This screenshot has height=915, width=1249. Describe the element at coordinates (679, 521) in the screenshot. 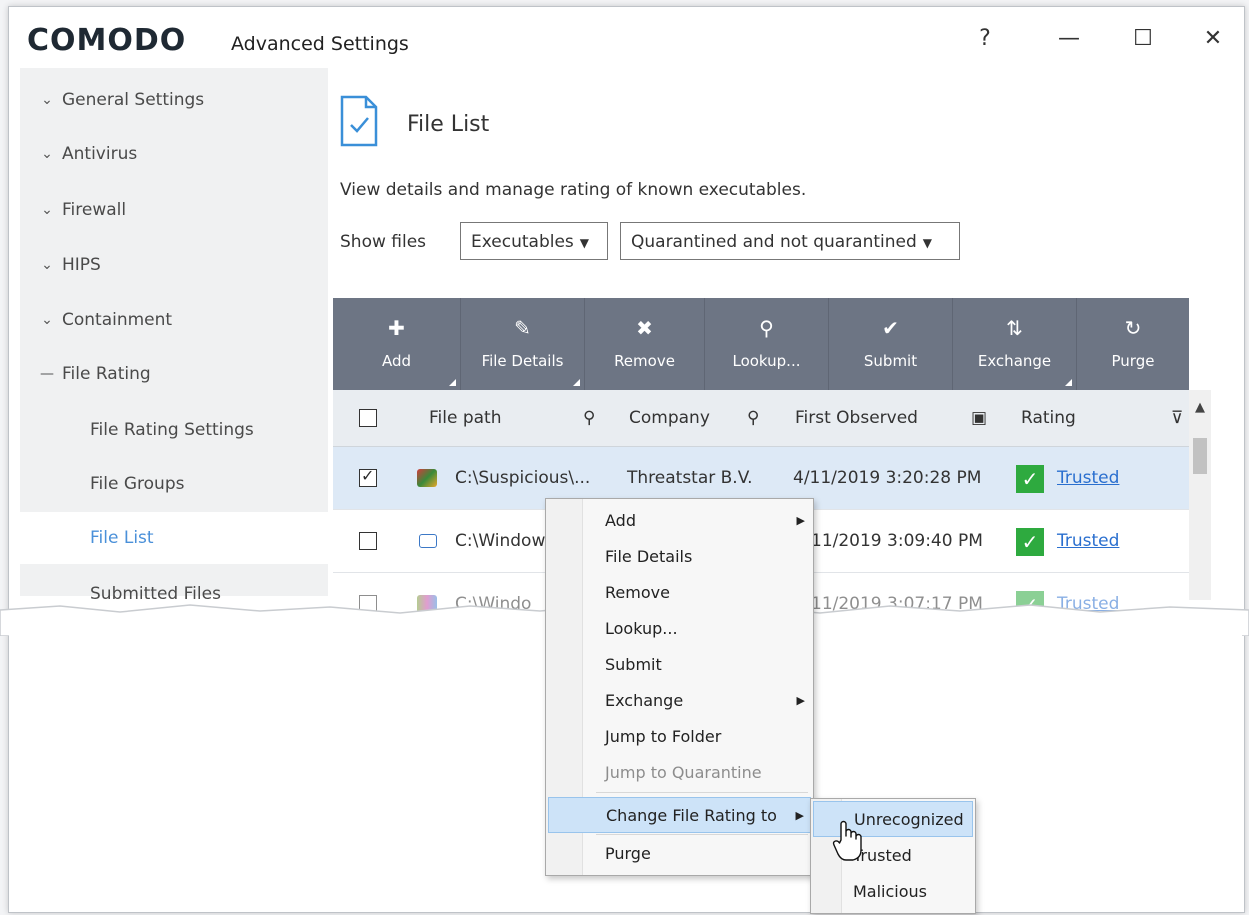

I see `menu-item-add: Add ▶` at that location.